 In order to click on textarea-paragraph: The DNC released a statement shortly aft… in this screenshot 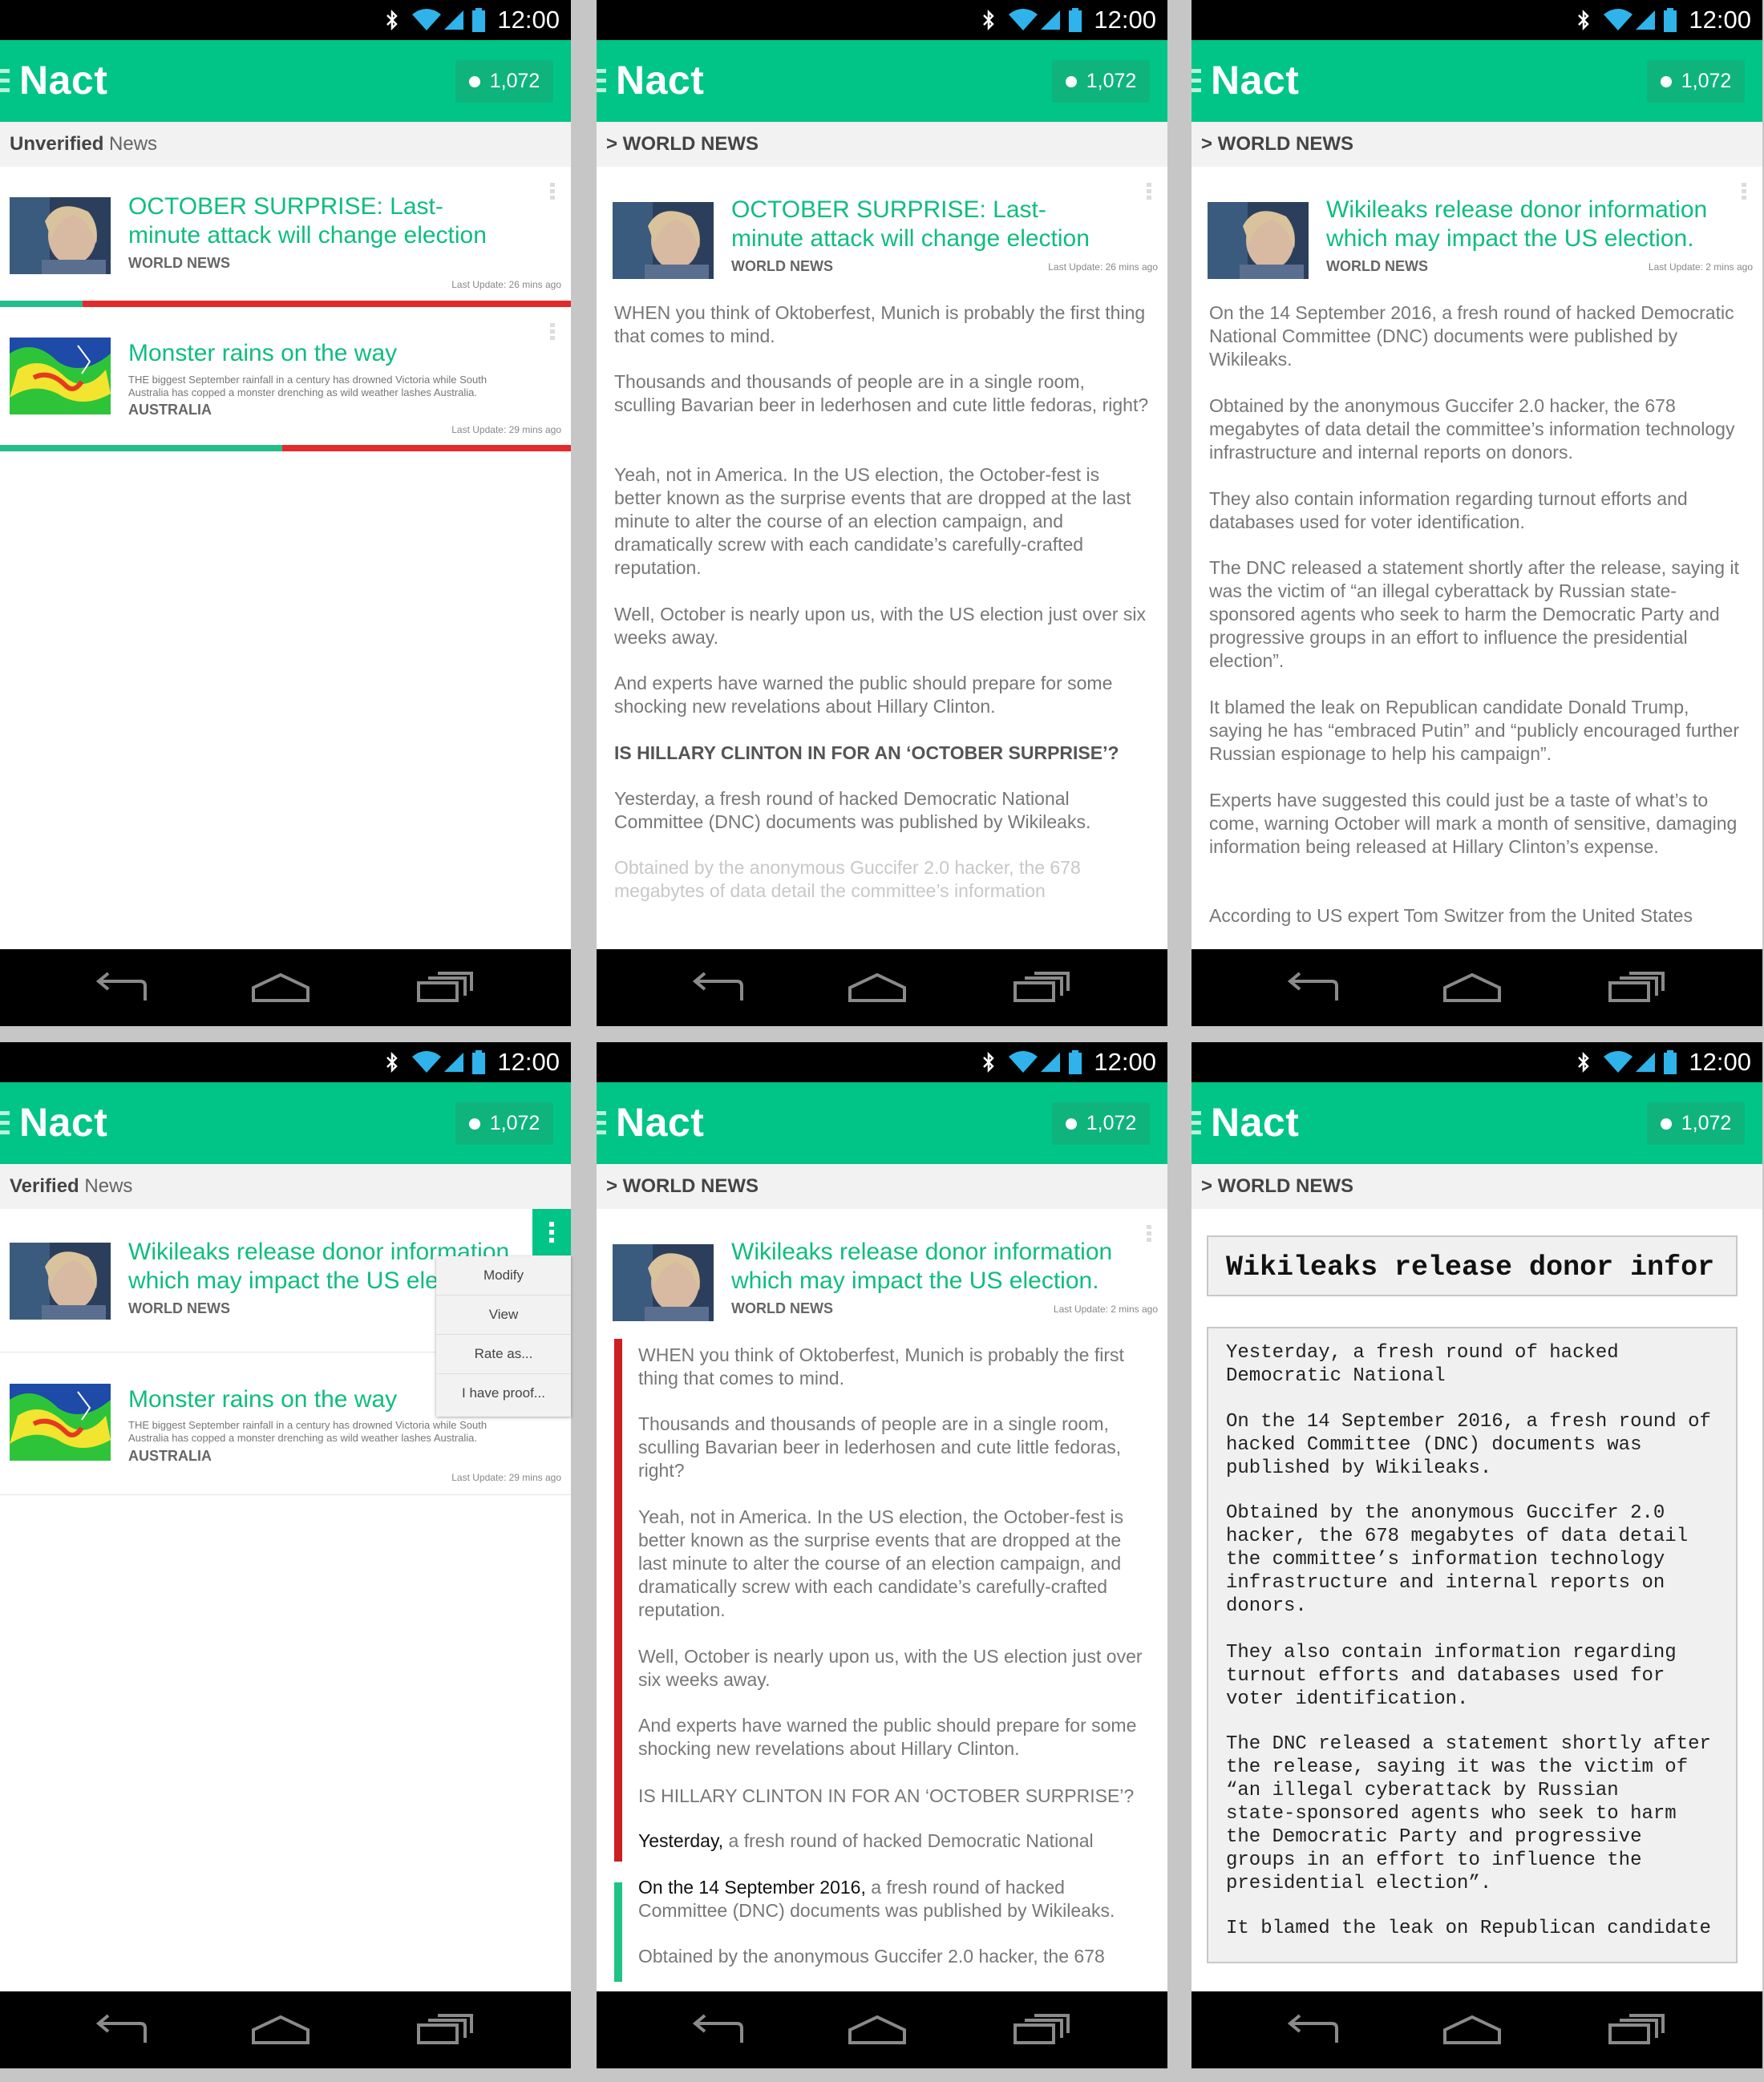, I will do `click(1468, 1813)`.